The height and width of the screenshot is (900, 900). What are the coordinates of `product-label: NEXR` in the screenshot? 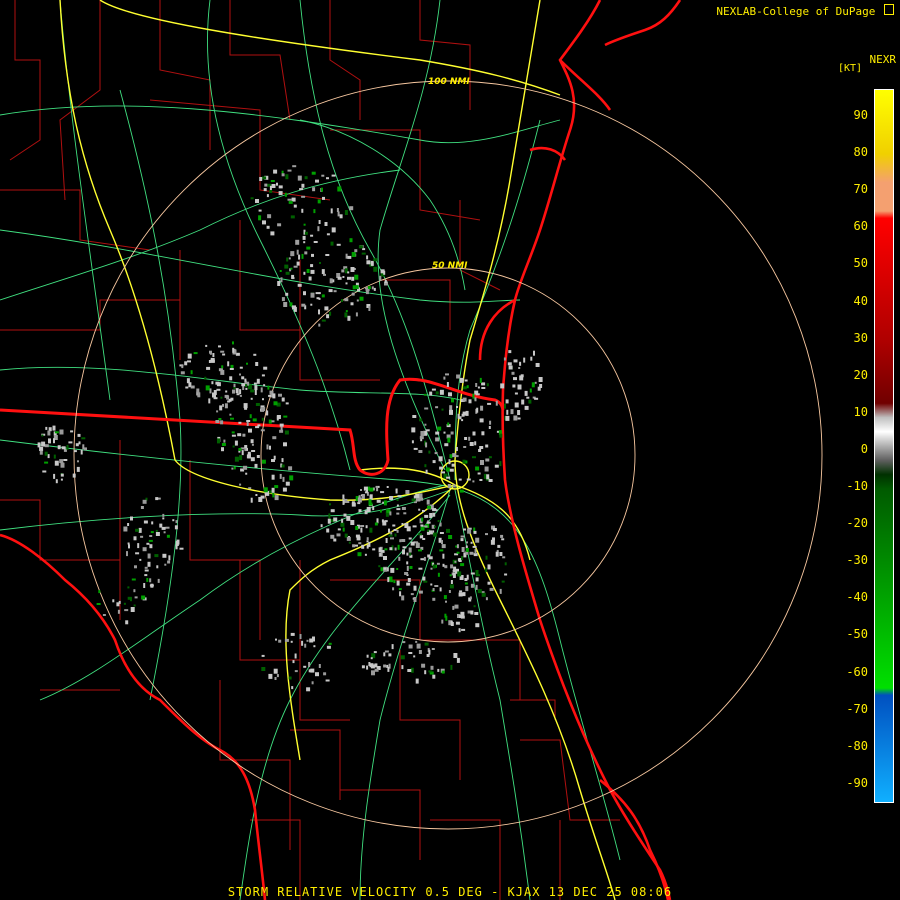 It's located at (883, 59).